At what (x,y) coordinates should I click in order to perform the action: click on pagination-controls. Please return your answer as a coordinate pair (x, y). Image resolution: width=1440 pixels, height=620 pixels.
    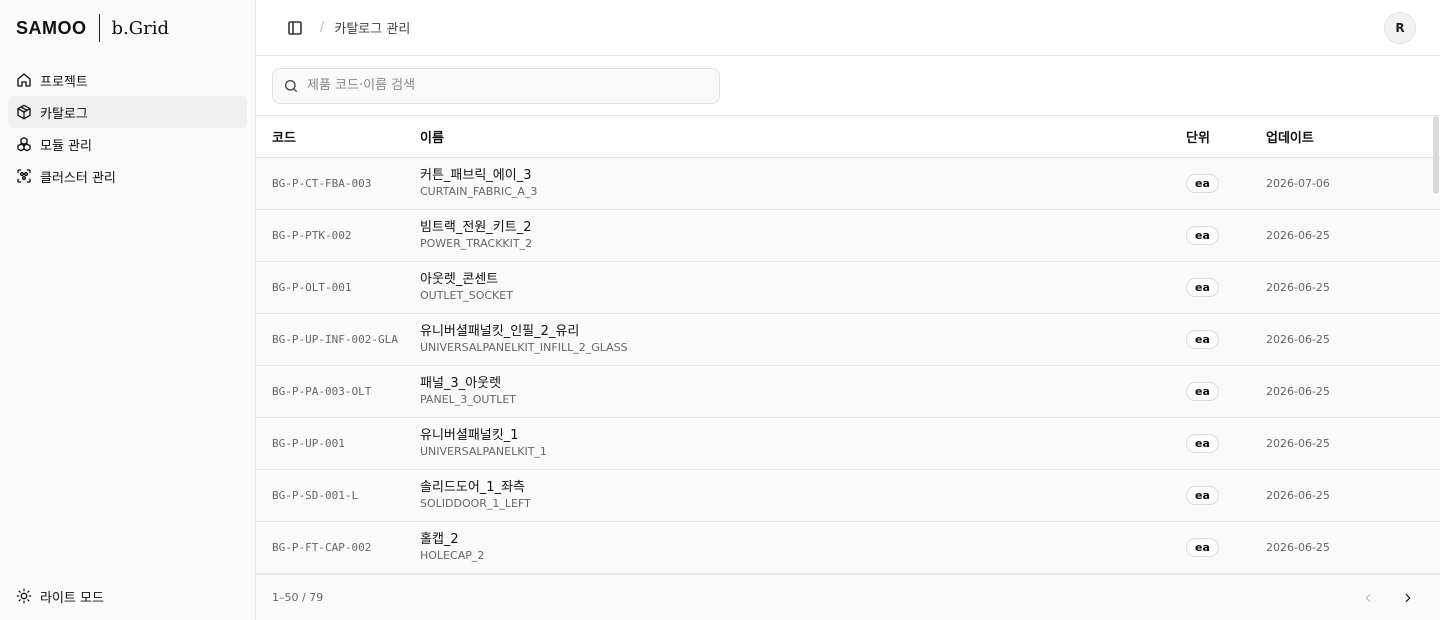
    Looking at the image, I should click on (1388, 598).